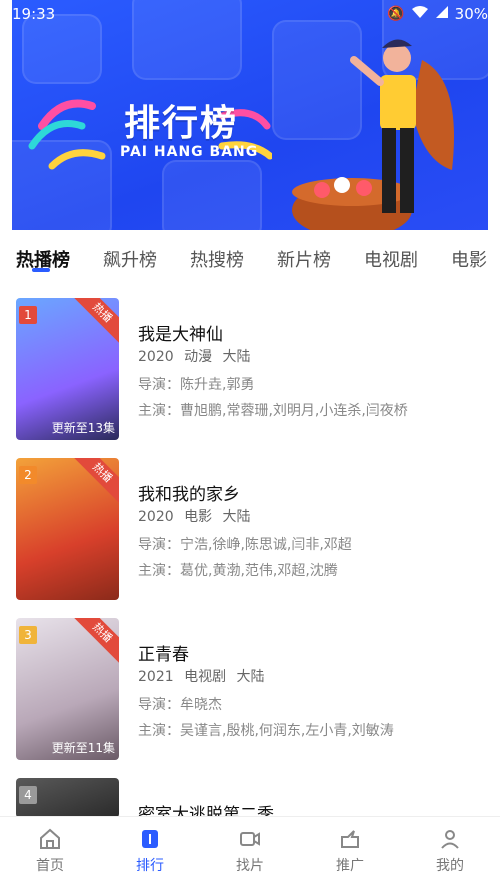  I want to click on item-meta: 2021 电视剧 大陆, so click(204, 676).